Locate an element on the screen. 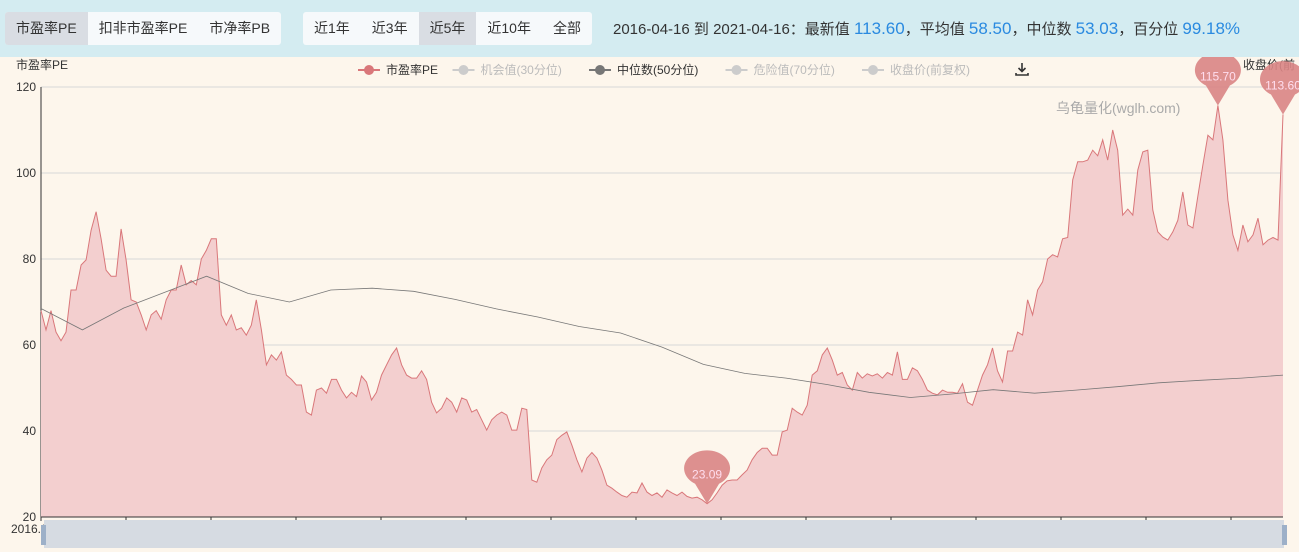 The image size is (1299, 552). slider-handle-left is located at coordinates (43, 535).